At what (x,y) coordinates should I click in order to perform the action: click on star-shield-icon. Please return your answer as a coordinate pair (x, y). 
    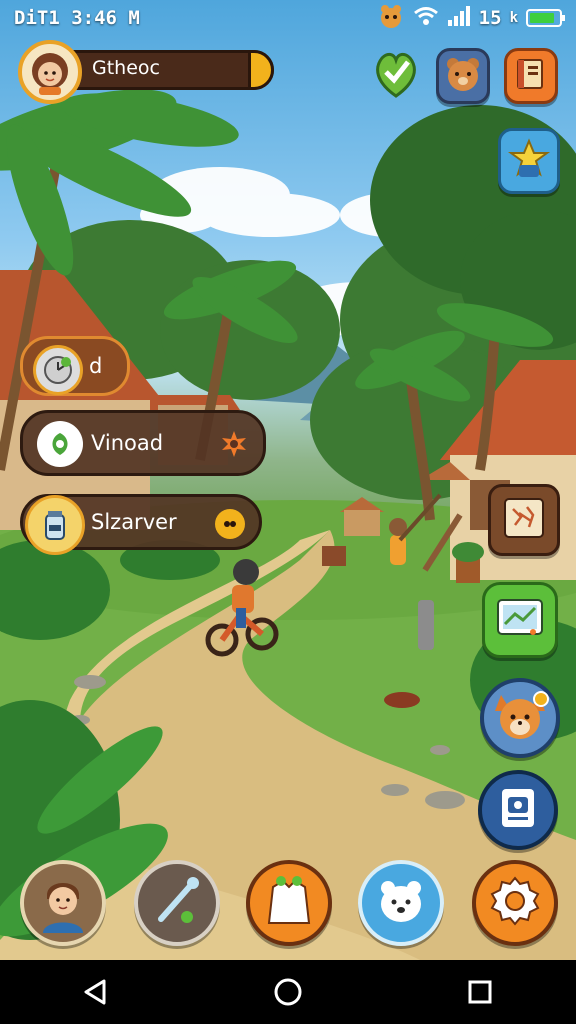
    Looking at the image, I should click on (529, 161).